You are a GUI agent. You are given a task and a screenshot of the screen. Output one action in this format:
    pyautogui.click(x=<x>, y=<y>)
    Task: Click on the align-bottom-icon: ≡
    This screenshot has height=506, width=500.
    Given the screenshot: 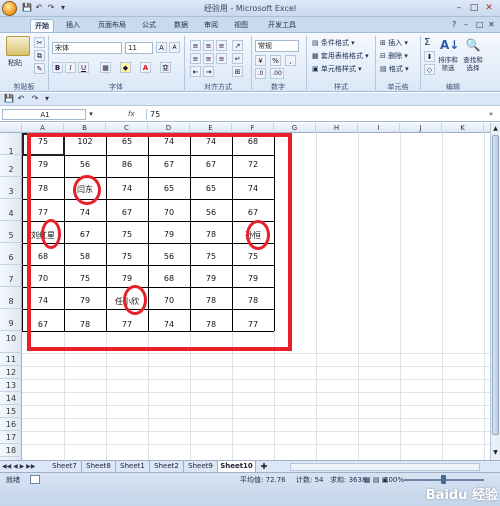 What is the action you would take?
    pyautogui.click(x=221, y=45)
    